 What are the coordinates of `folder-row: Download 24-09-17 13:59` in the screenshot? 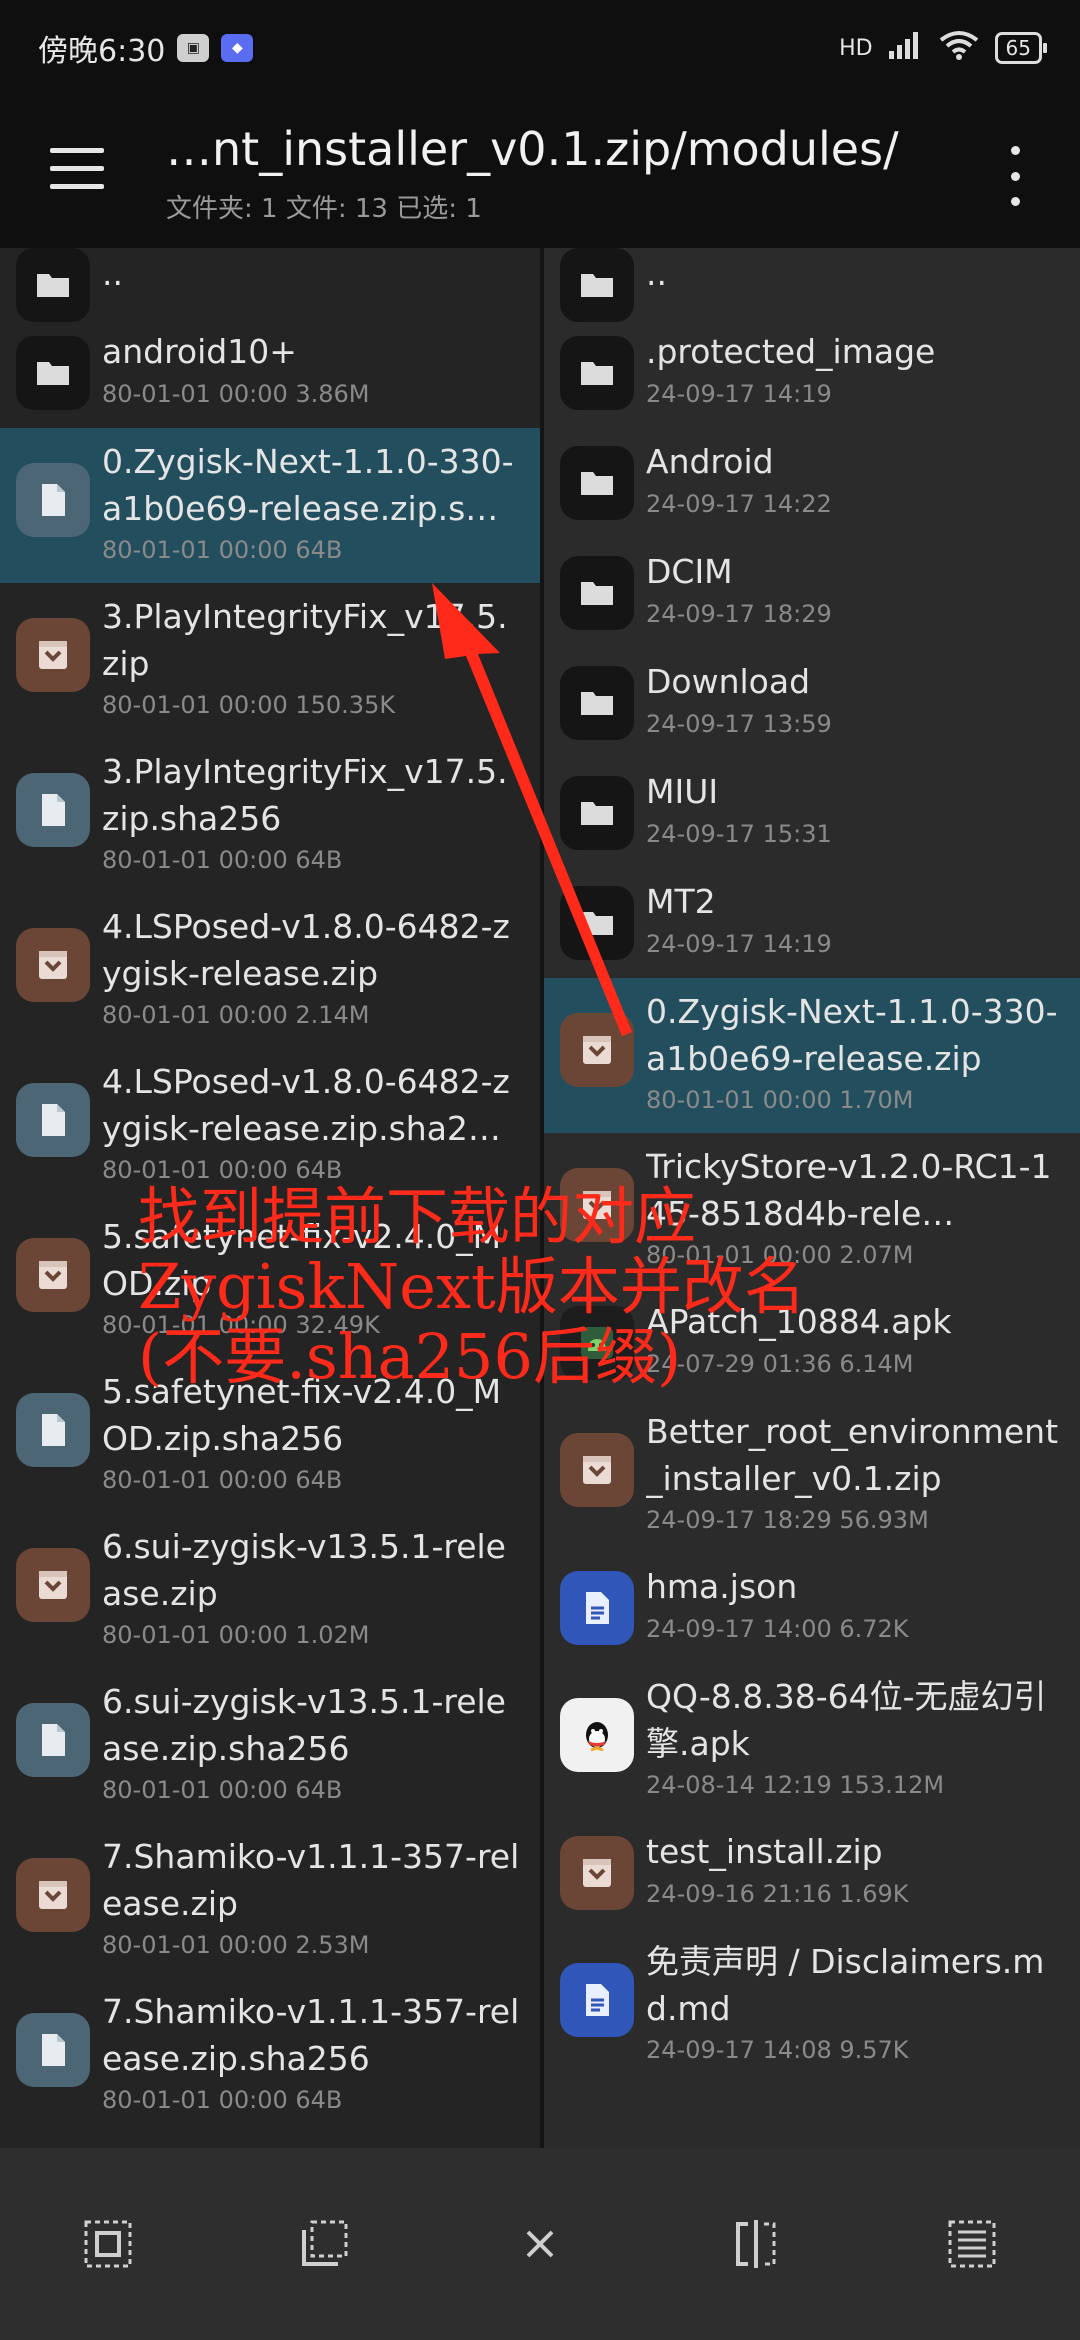 It's located at (812, 703).